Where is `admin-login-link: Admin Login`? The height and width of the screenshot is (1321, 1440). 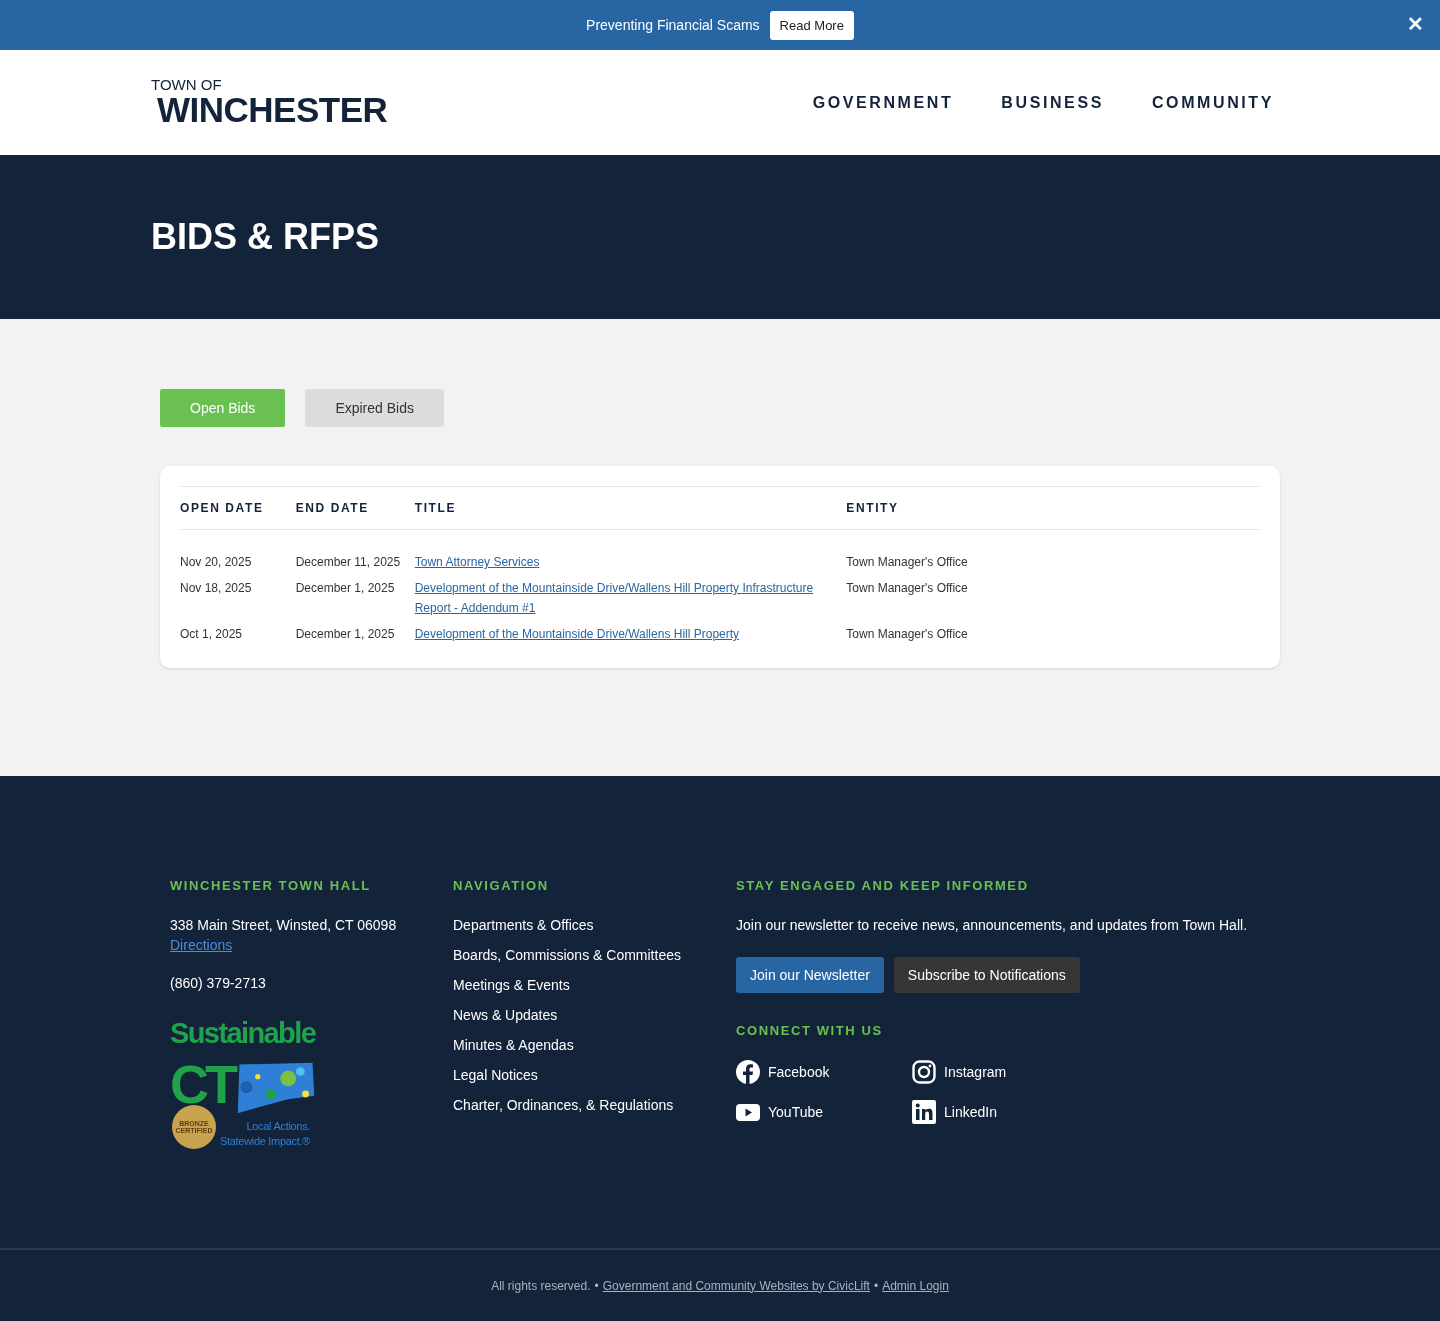 admin-login-link: Admin Login is located at coordinates (915, 1285).